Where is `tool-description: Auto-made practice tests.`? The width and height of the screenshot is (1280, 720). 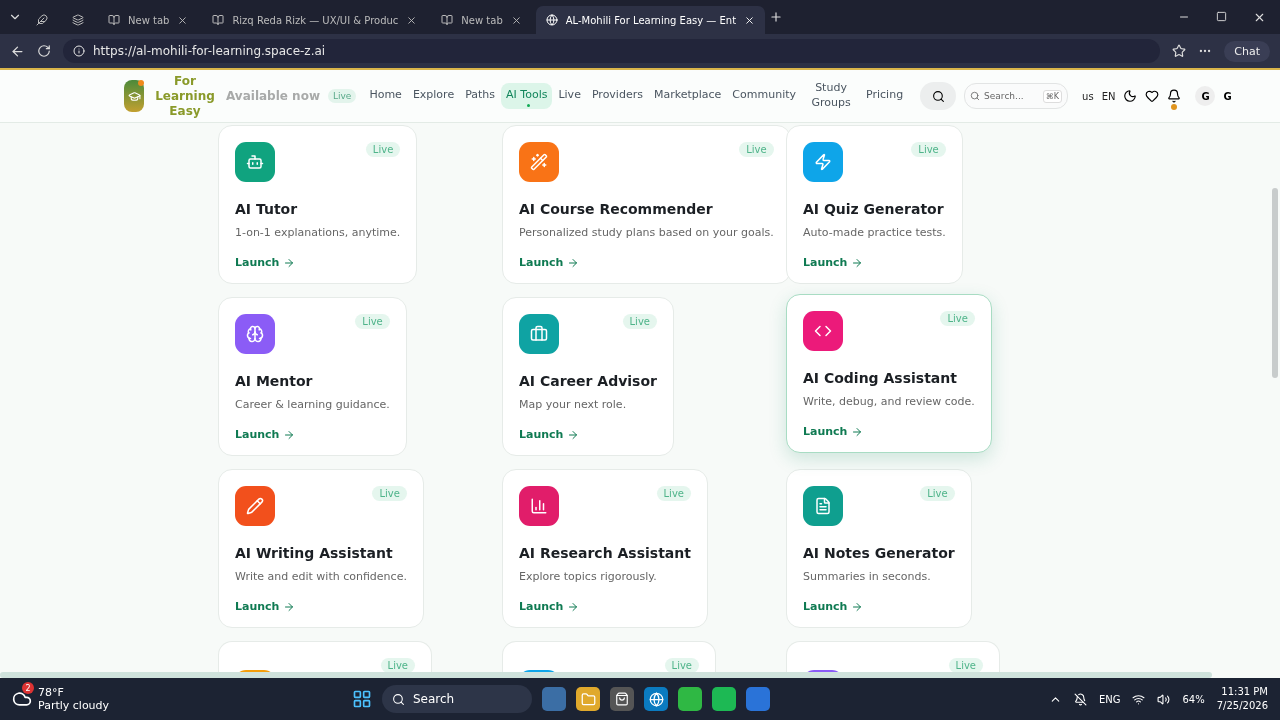
tool-description: Auto-made practice tests. is located at coordinates (874, 232).